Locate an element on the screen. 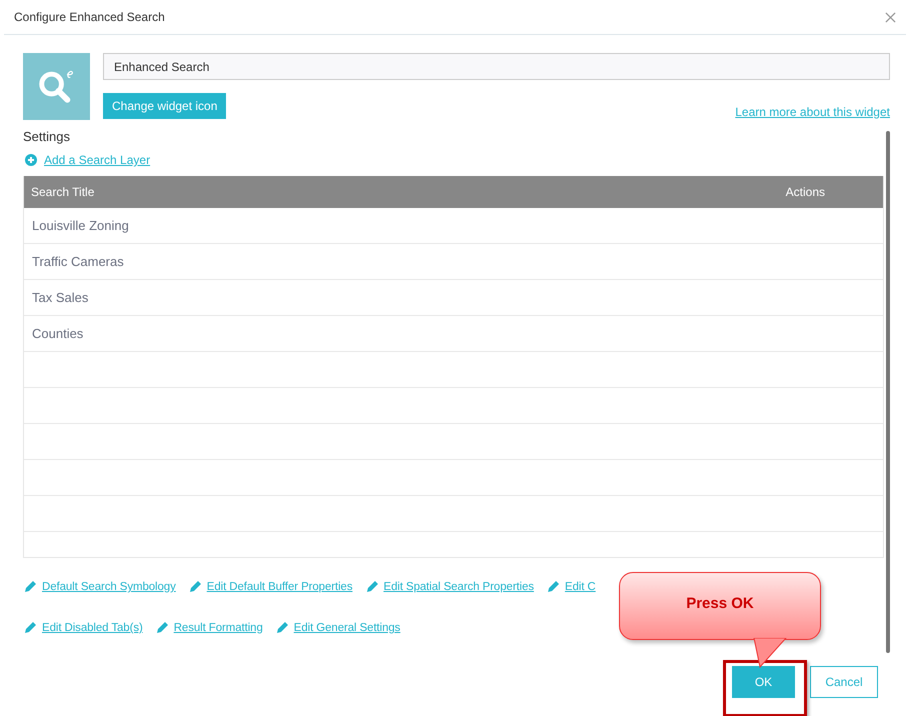 The width and height of the screenshot is (910, 716). column-header: Actions is located at coordinates (805, 192).